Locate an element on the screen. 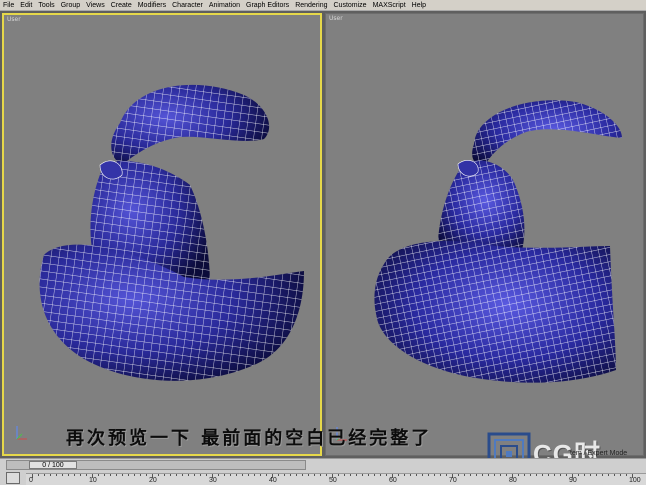 The height and width of the screenshot is (485, 646). bottom-panel: 0 / 100 0 10 20 30 40 50 60 70 80 90 100 is located at coordinates (323, 471).